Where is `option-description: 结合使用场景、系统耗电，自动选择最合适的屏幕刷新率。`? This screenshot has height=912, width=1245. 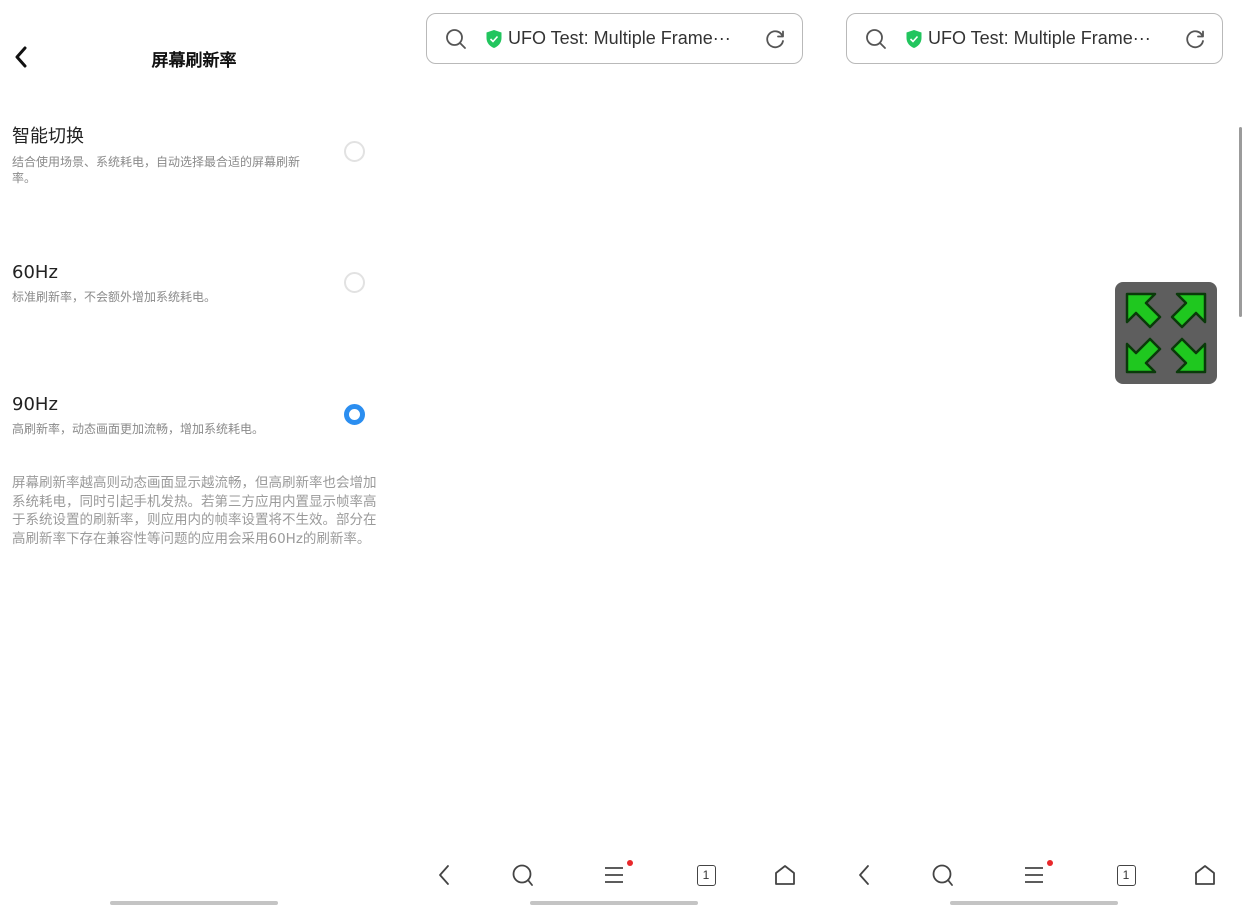
option-description: 结合使用场景、系统耗电，自动选择最合适的屏幕刷新率。 is located at coordinates (156, 170).